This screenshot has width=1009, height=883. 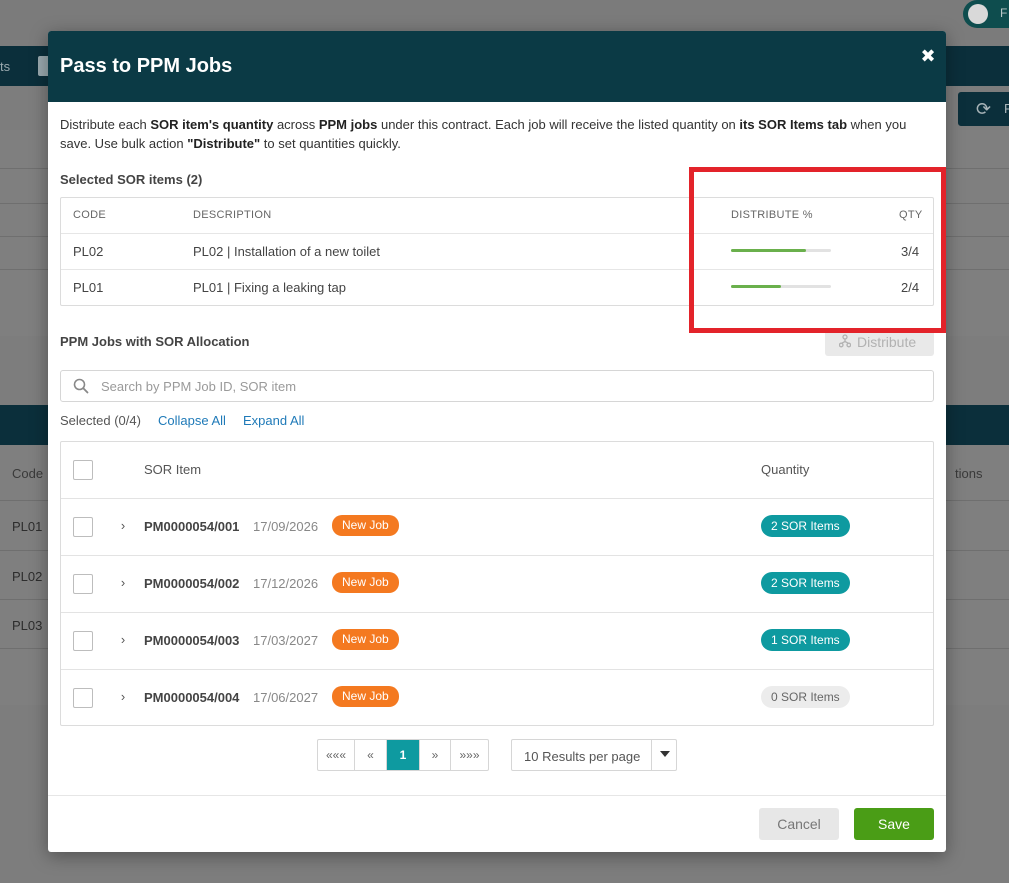 What do you see at coordinates (969, 473) in the screenshot?
I see `bg-table-header-actions: tions` at bounding box center [969, 473].